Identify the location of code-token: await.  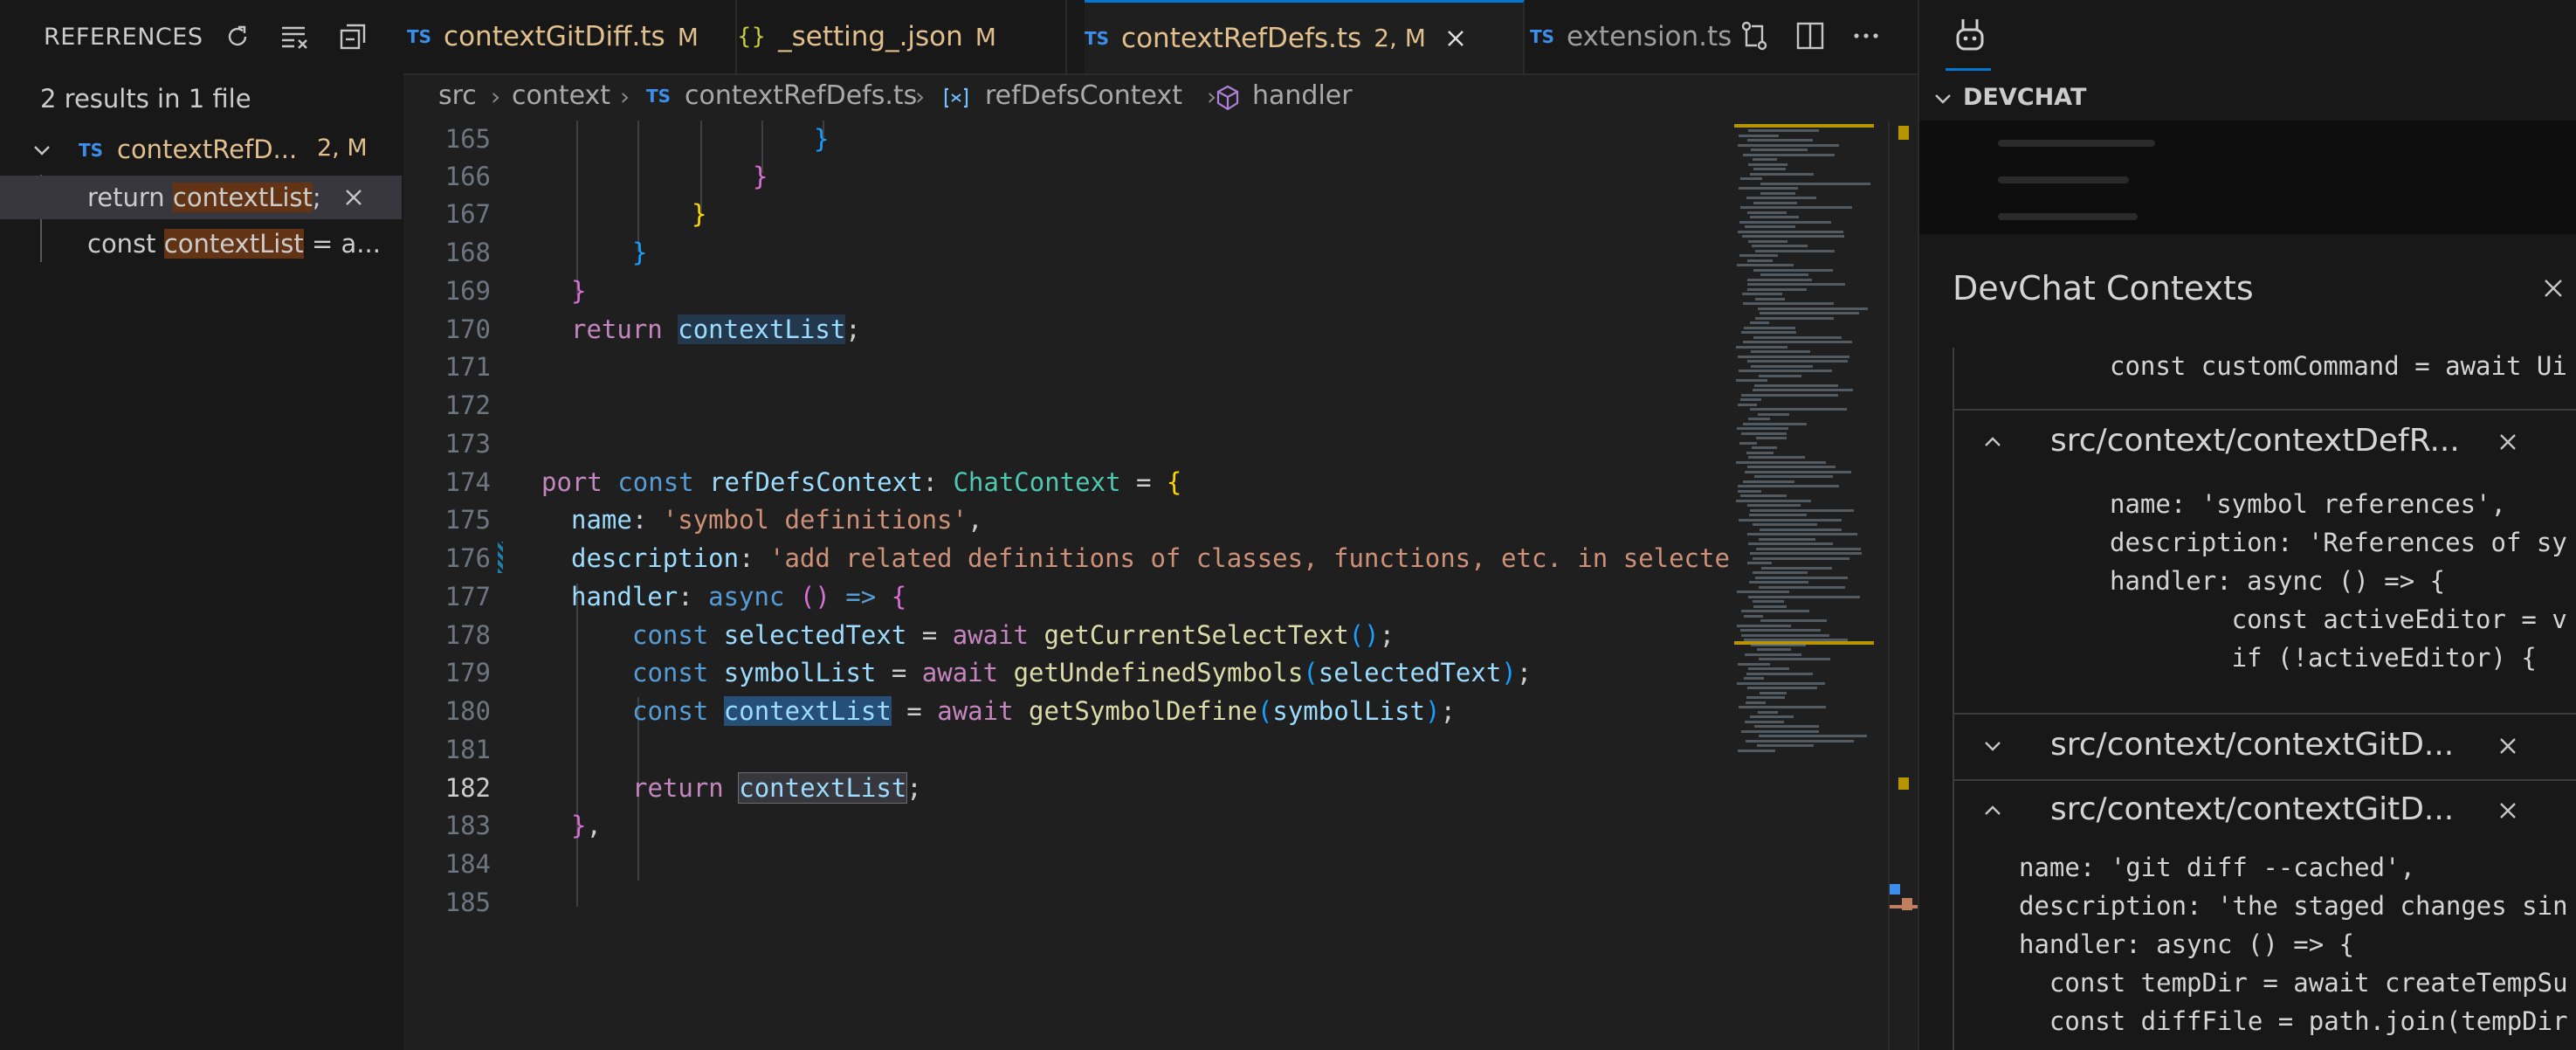
(990, 635).